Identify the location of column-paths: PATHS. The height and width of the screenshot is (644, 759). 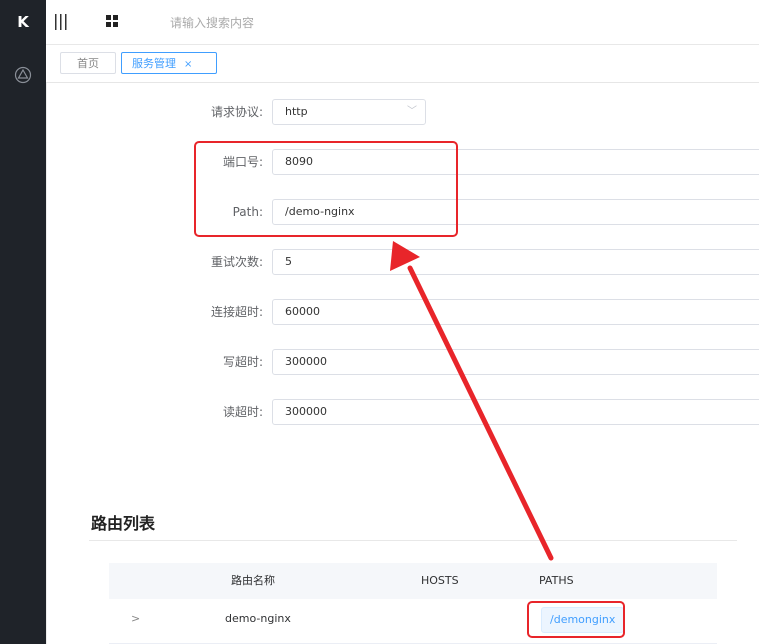
(556, 580).